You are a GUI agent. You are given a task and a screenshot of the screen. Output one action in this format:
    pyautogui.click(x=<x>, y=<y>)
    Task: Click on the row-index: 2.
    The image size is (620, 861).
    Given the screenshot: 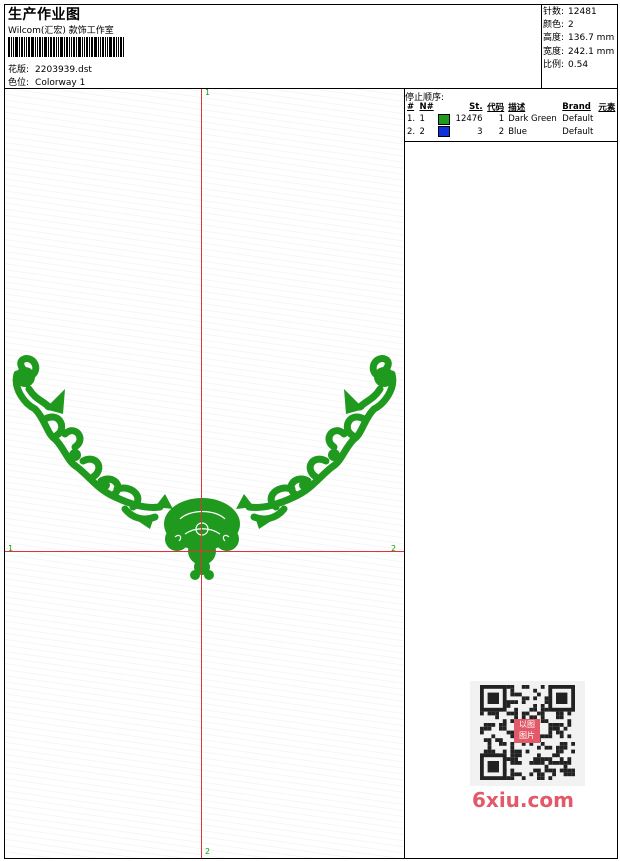 What is the action you would take?
    pyautogui.click(x=411, y=131)
    